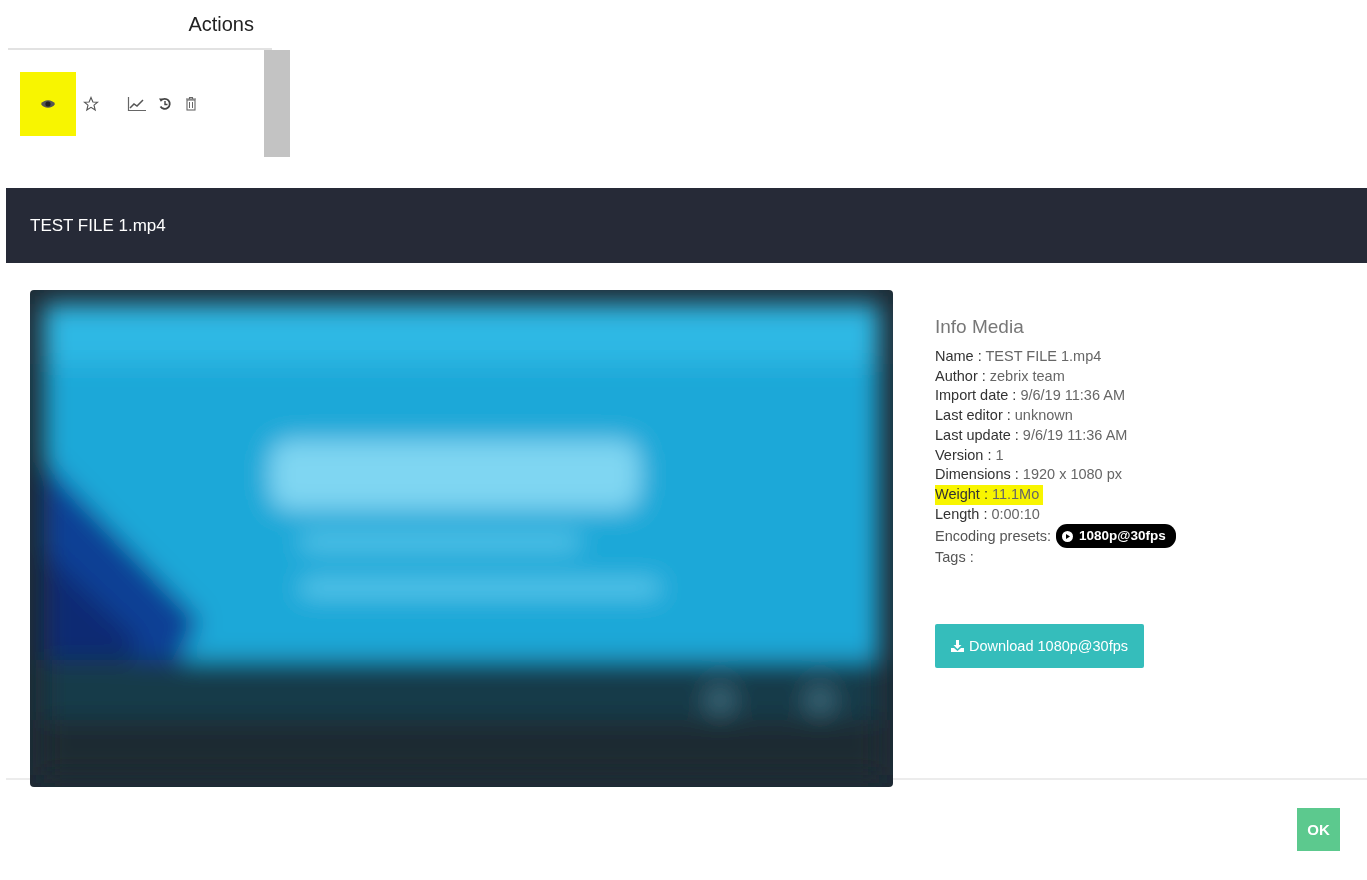 This screenshot has height=880, width=1367. What do you see at coordinates (1068, 536) in the screenshot?
I see `play-icon` at bounding box center [1068, 536].